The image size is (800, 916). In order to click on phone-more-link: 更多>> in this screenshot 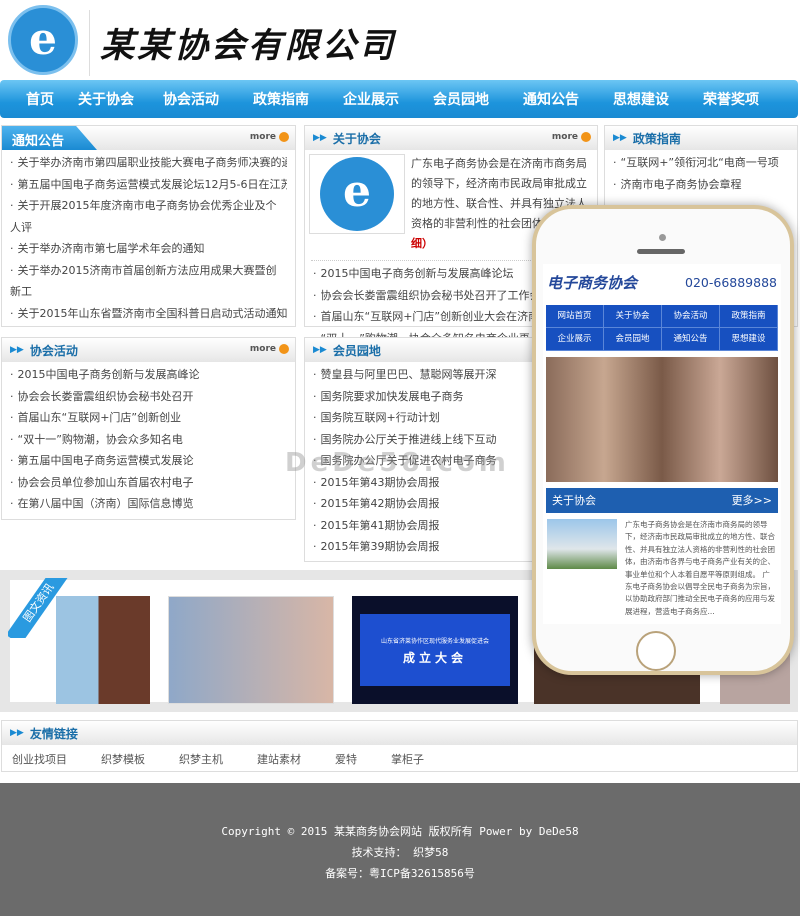, I will do `click(752, 500)`.